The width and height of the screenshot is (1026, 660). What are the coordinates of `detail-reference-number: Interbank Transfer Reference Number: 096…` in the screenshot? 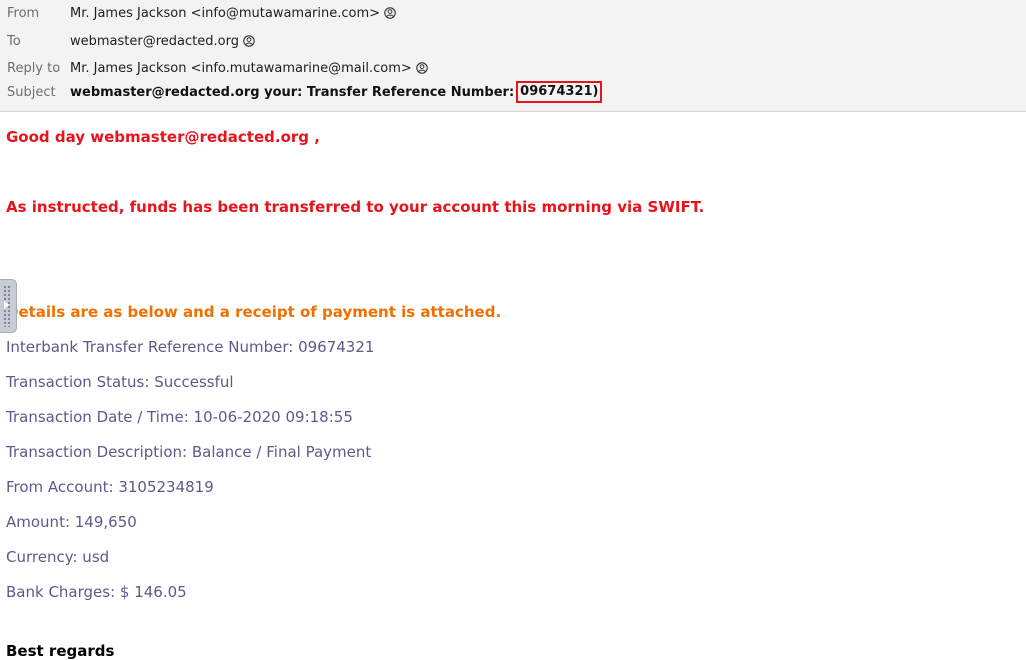 It's located at (190, 347).